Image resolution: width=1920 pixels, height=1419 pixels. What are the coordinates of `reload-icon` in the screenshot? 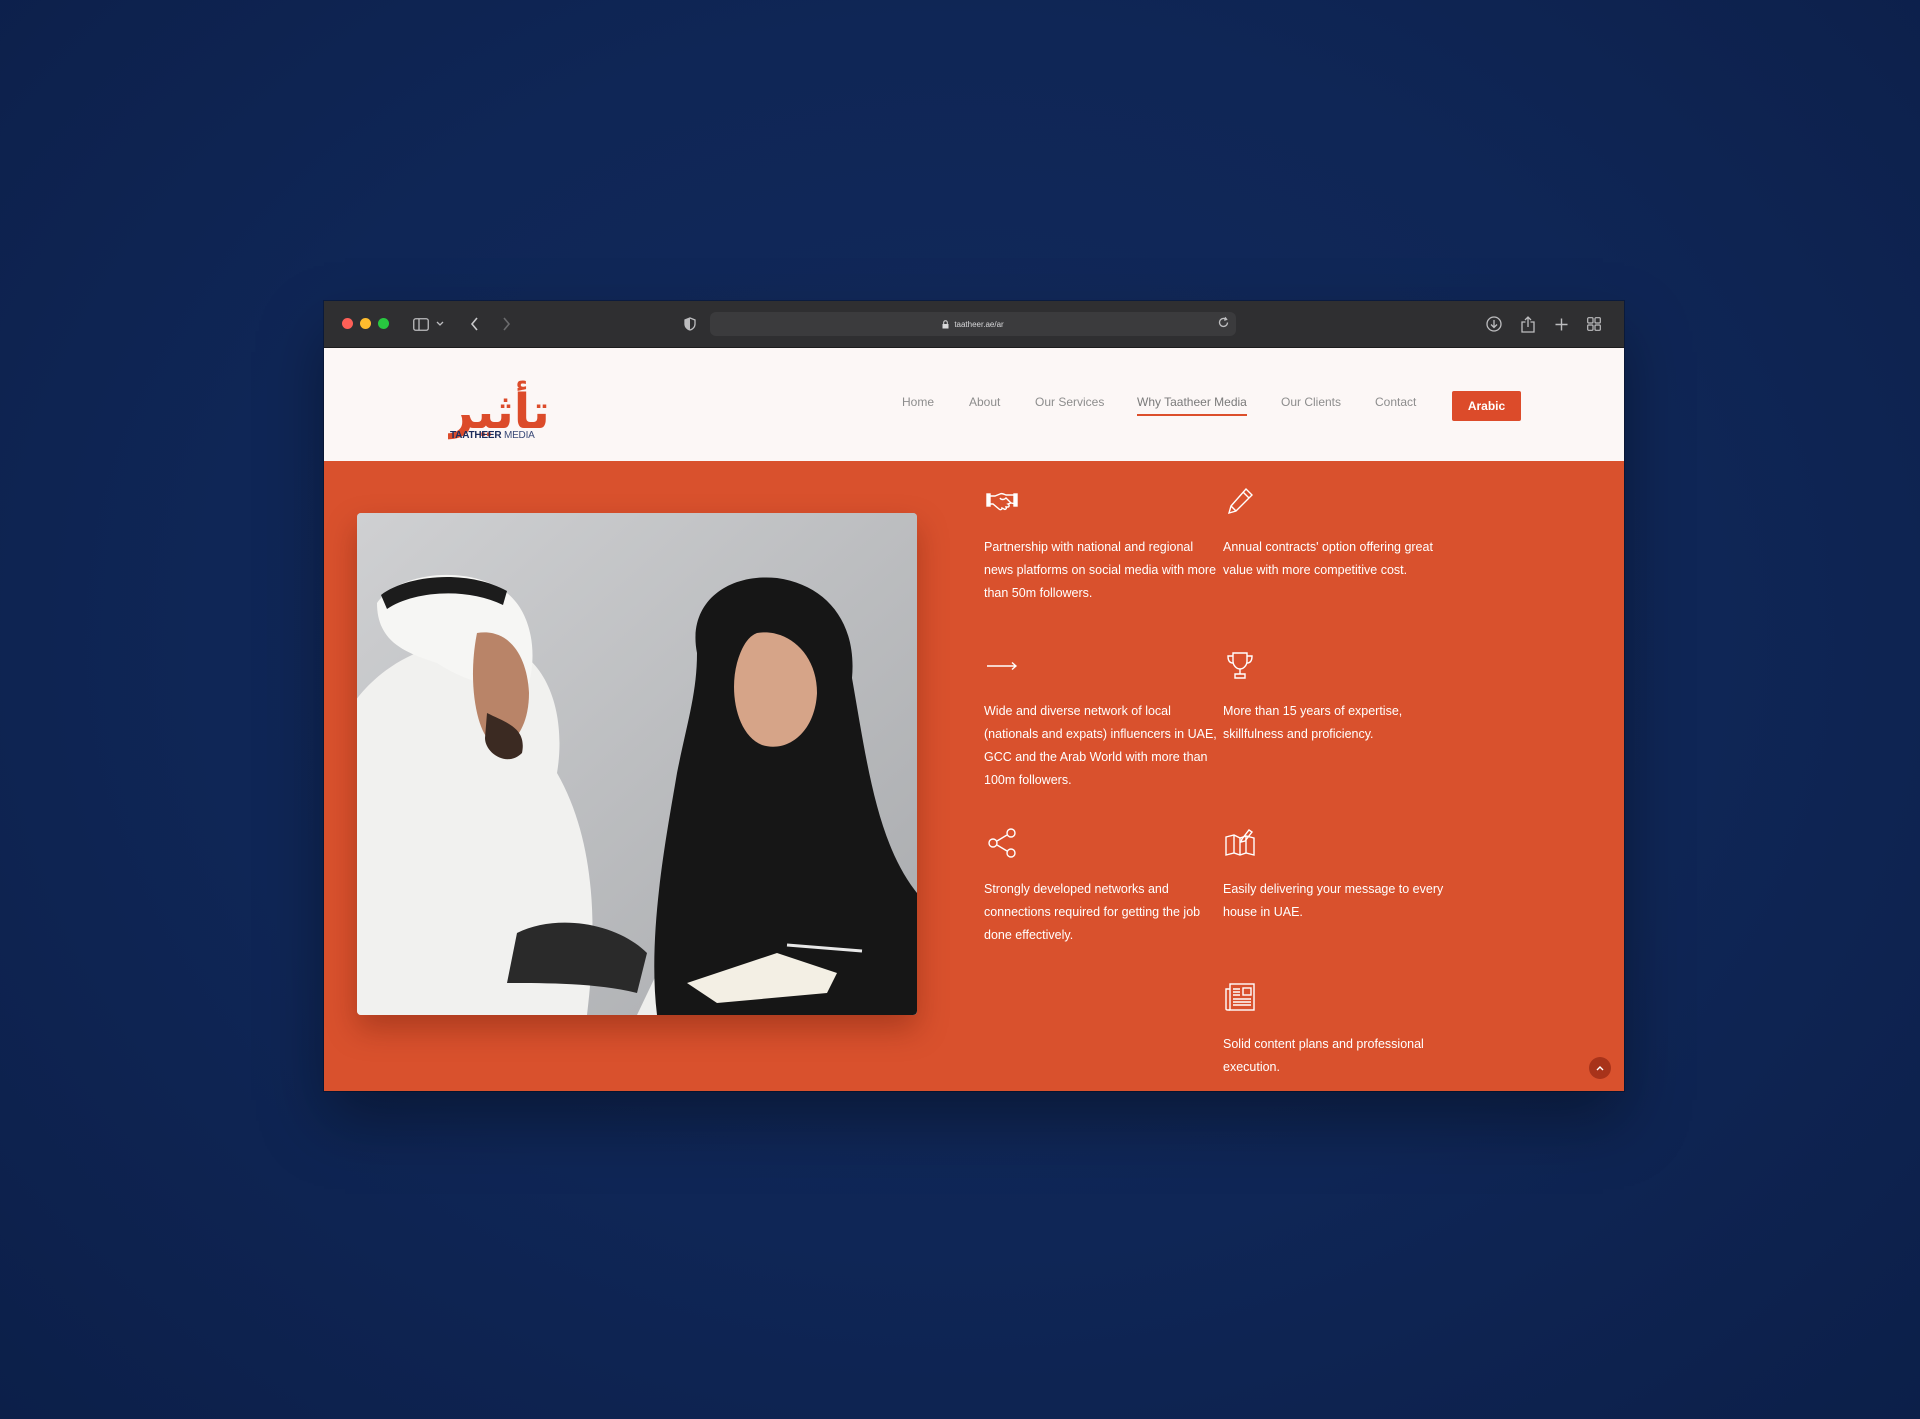 It's located at (1223, 323).